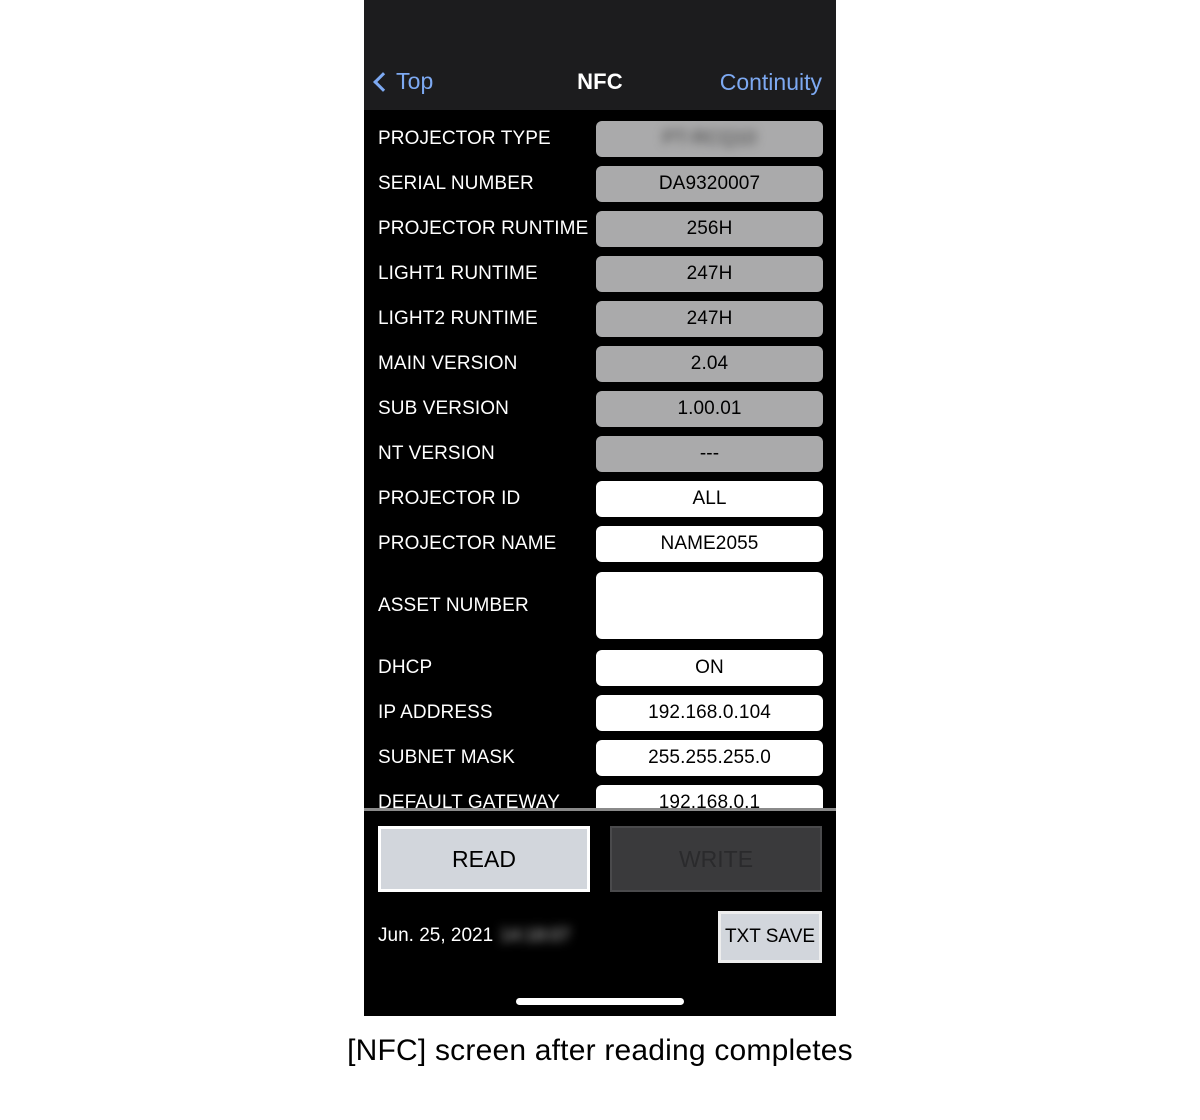 The height and width of the screenshot is (1120, 1200). I want to click on table-row: LIGHT2 RUNTIME 247H, so click(600, 318).